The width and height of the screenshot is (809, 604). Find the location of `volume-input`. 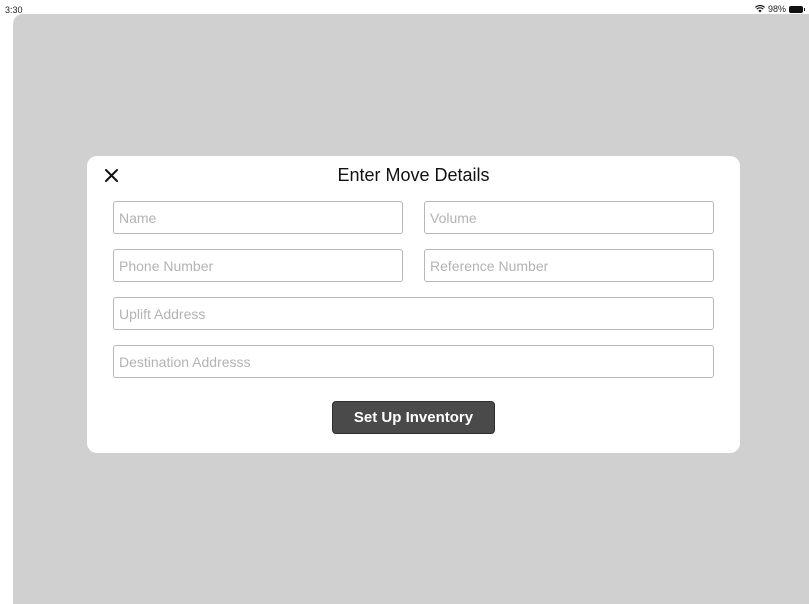

volume-input is located at coordinates (569, 217).